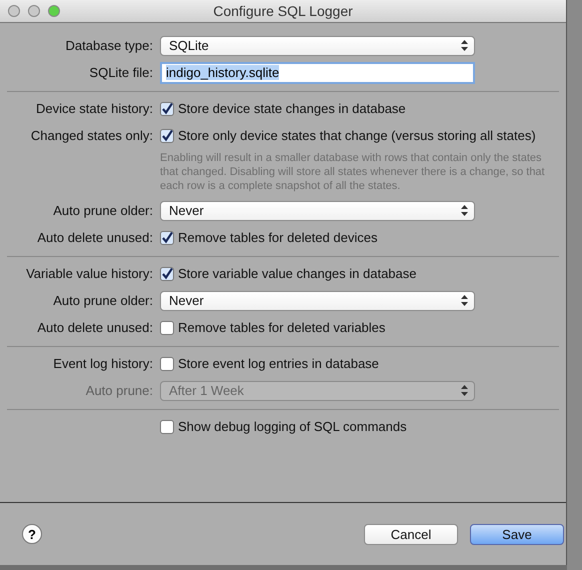 Image resolution: width=582 pixels, height=570 pixels. I want to click on dialog-button: Cancel, so click(411, 534).